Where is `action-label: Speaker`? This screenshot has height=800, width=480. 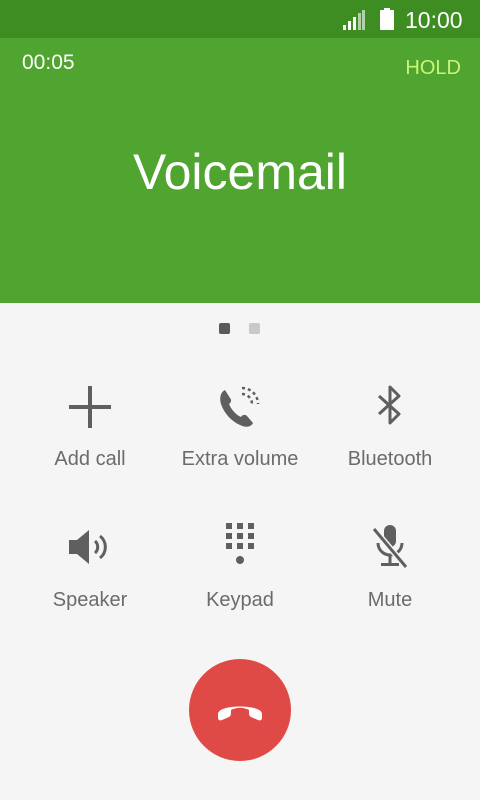
action-label: Speaker is located at coordinates (90, 600).